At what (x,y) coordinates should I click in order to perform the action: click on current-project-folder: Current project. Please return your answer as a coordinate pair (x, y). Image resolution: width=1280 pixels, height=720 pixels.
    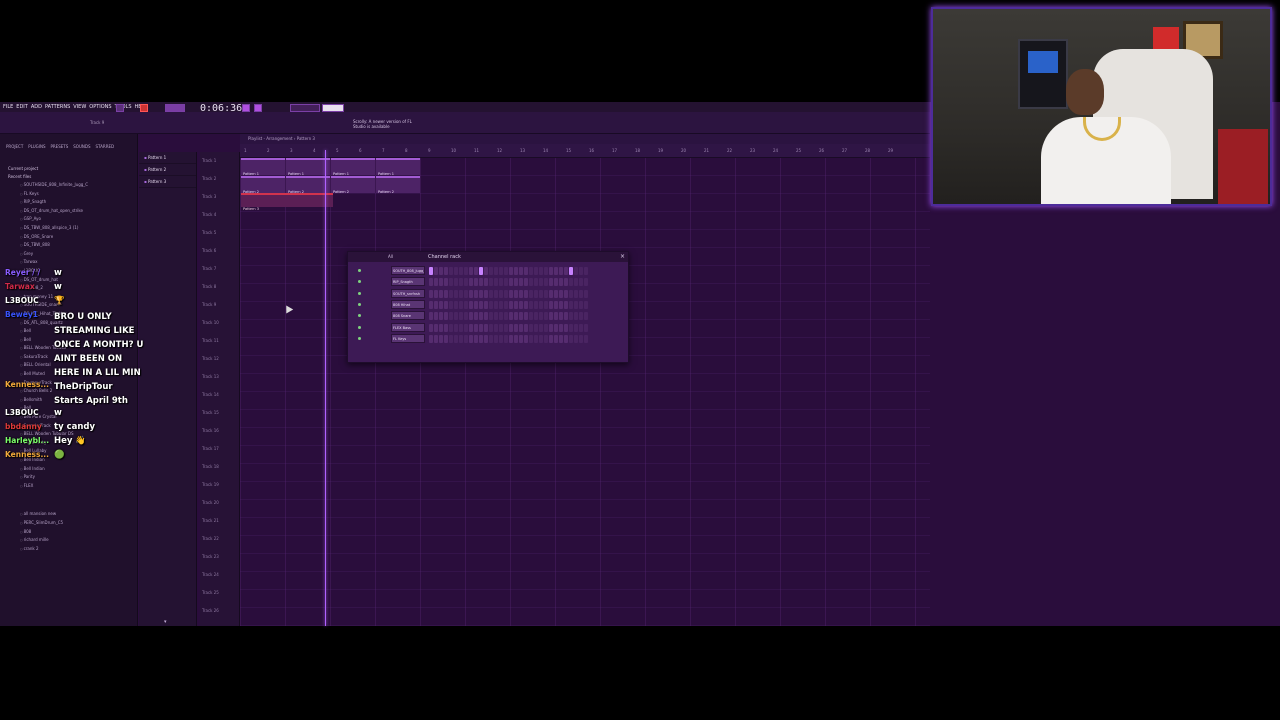
    Looking at the image, I should click on (68, 169).